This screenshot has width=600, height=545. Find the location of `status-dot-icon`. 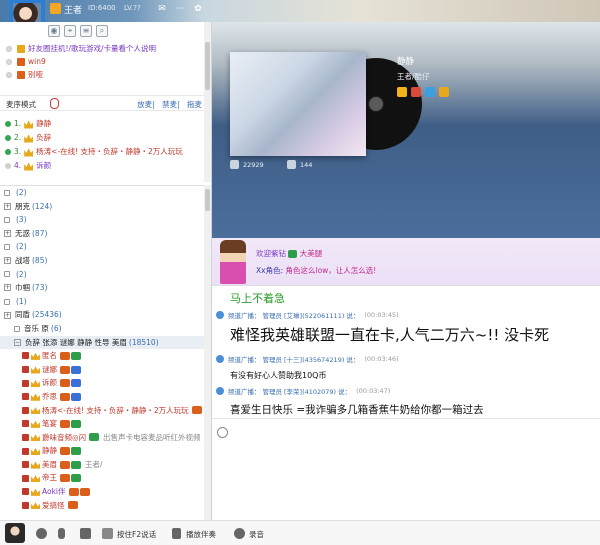

status-dot-icon is located at coordinates (9, 48).